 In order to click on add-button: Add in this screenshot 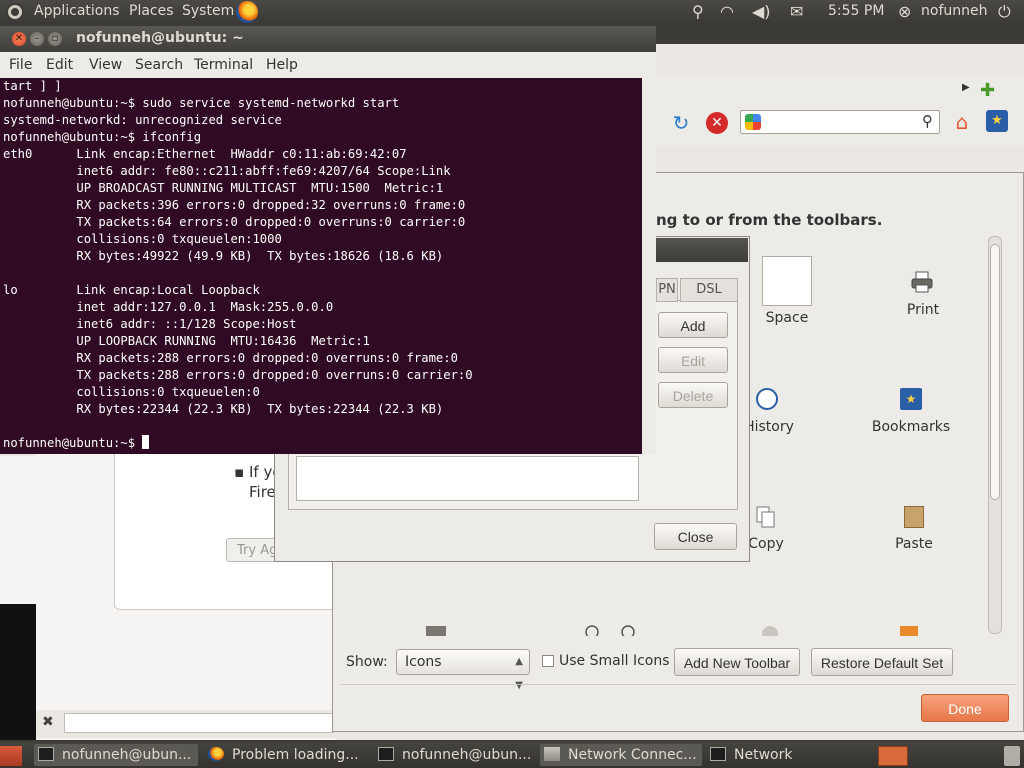, I will do `click(693, 325)`.